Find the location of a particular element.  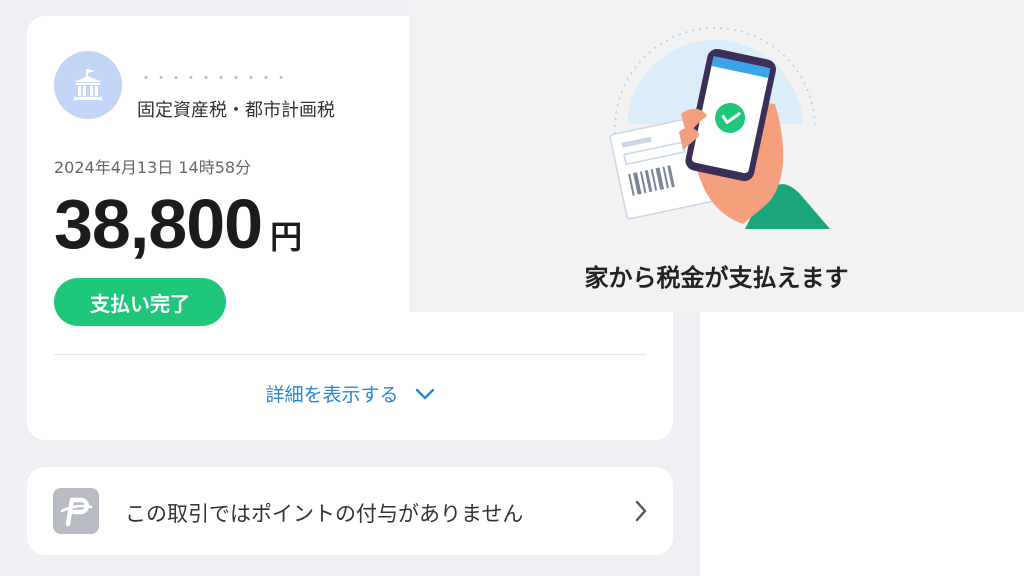

phone-payment-illustration is located at coordinates (721, 131).